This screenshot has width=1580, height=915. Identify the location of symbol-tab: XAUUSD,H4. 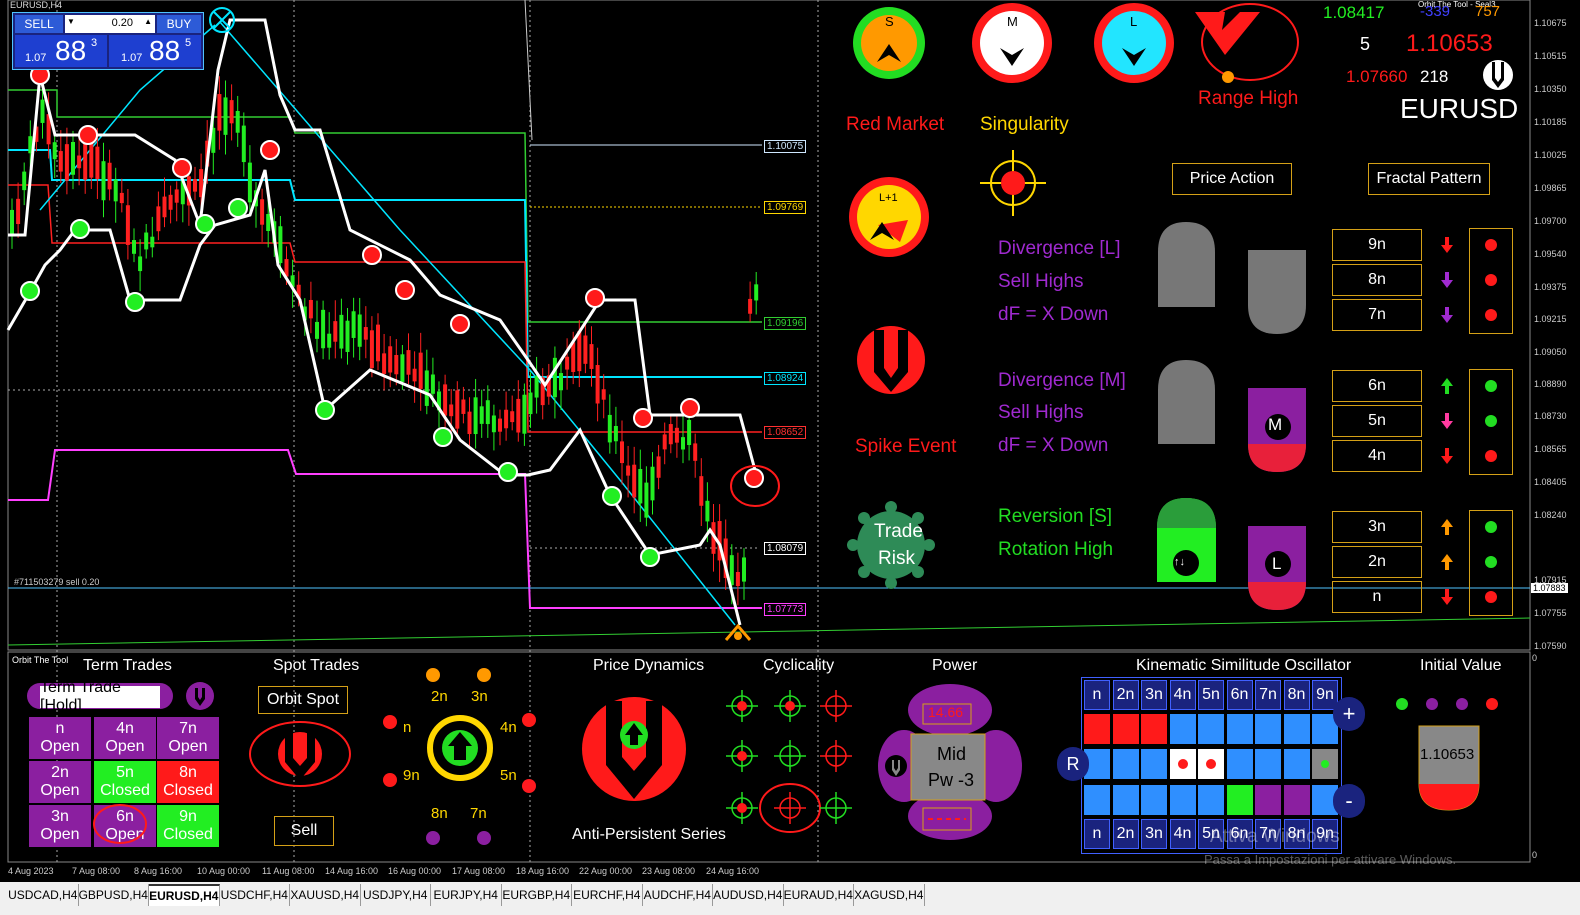
(325, 895).